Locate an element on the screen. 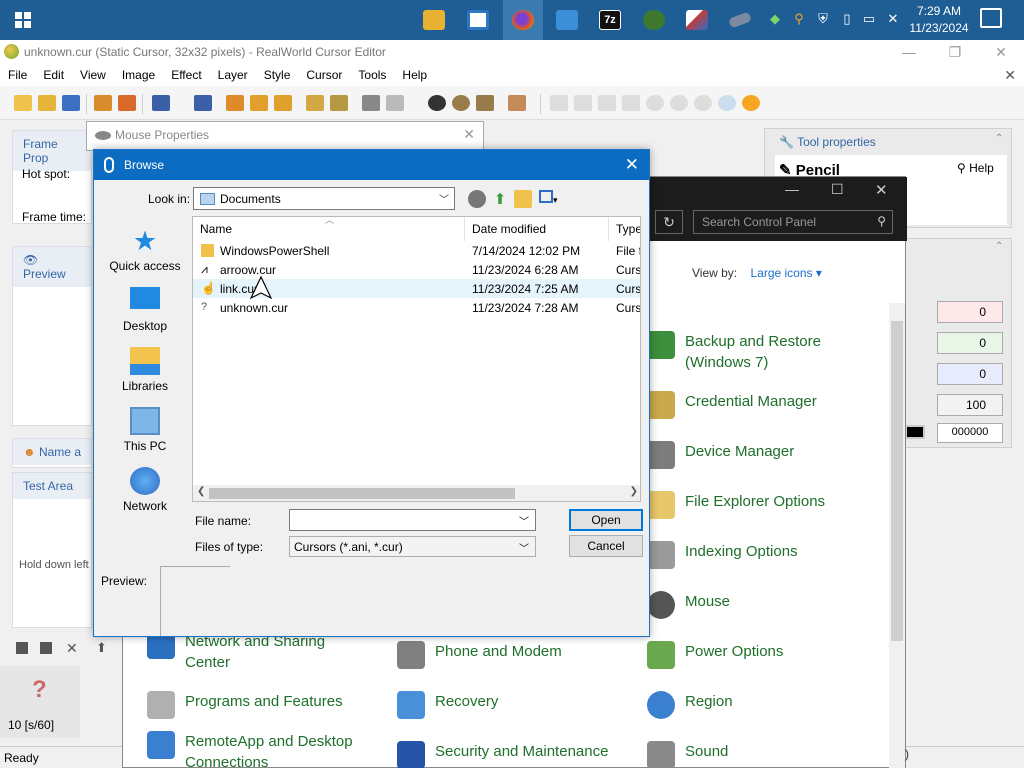 The height and width of the screenshot is (768, 1024). busy-cursor-icon is located at coordinates (679, 103).